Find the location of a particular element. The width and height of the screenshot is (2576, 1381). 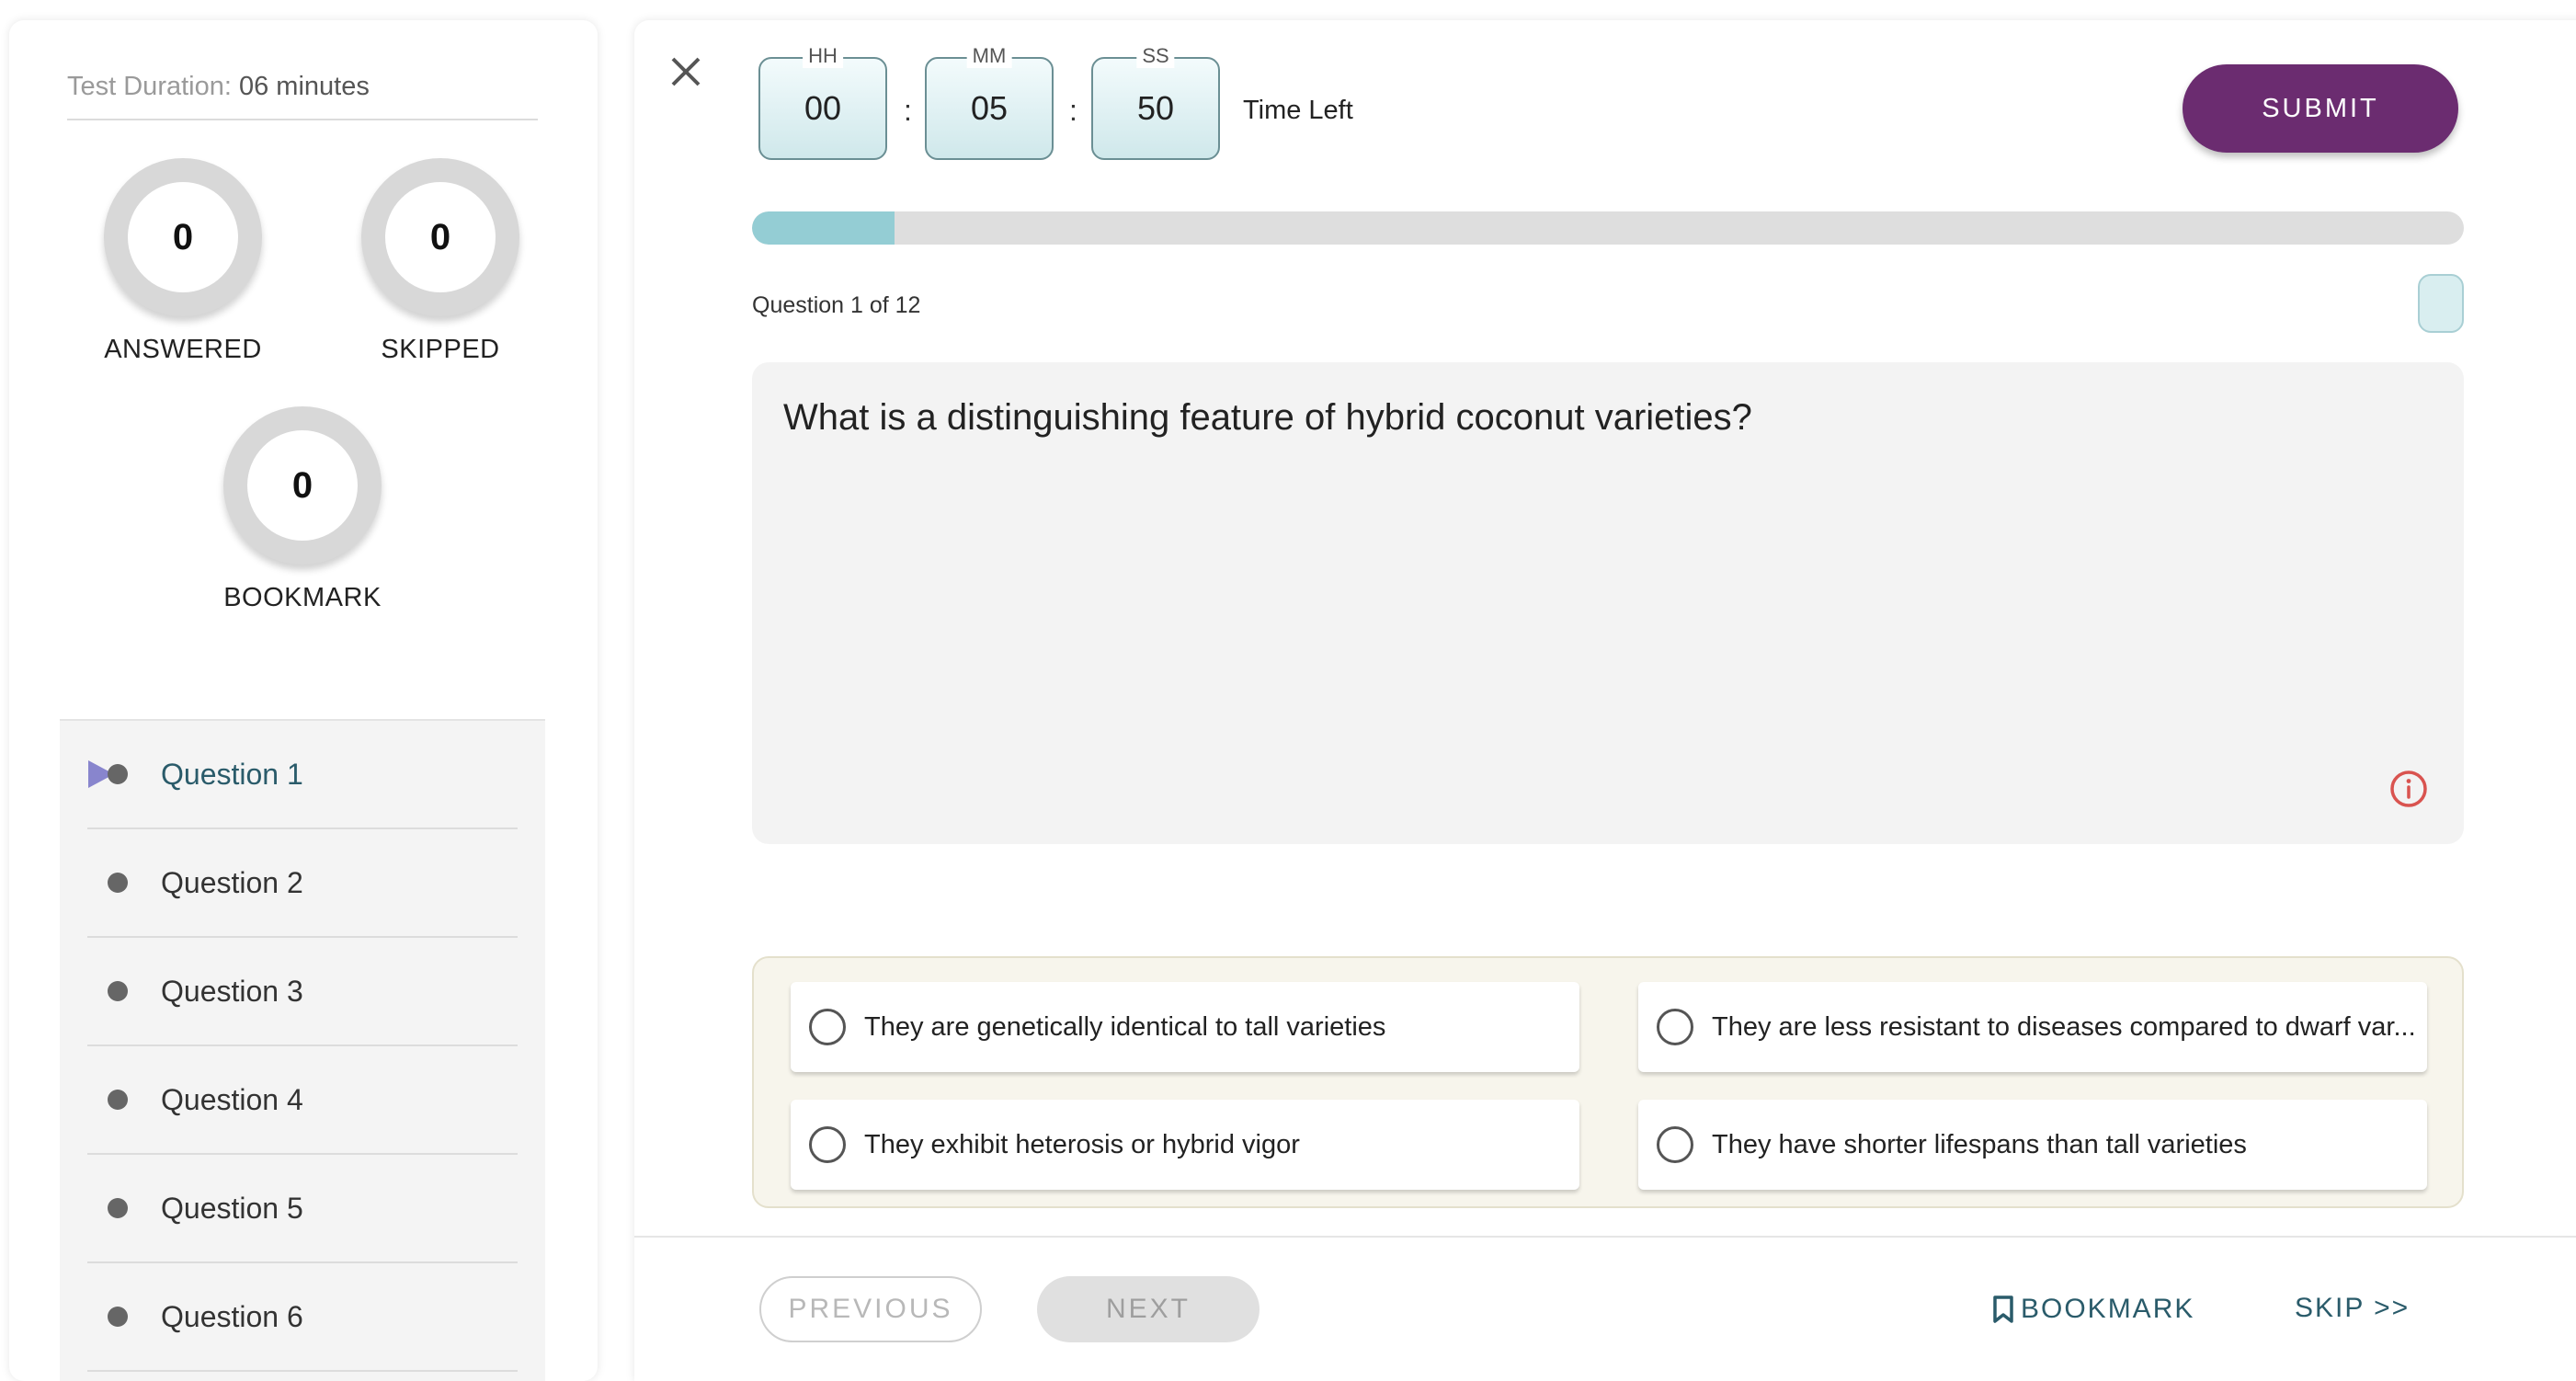

test-duration-value: 06 minutes is located at coordinates (304, 86).